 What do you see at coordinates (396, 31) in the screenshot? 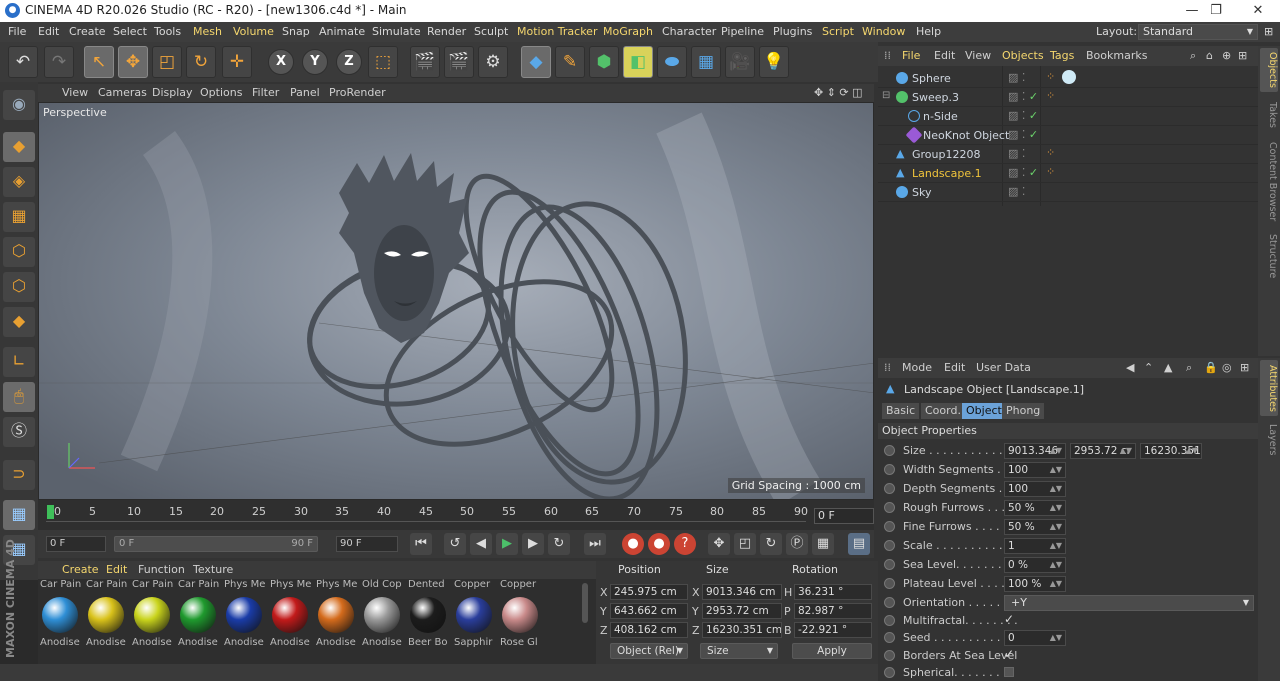
I see `menu-simulate: Simulate` at bounding box center [396, 31].